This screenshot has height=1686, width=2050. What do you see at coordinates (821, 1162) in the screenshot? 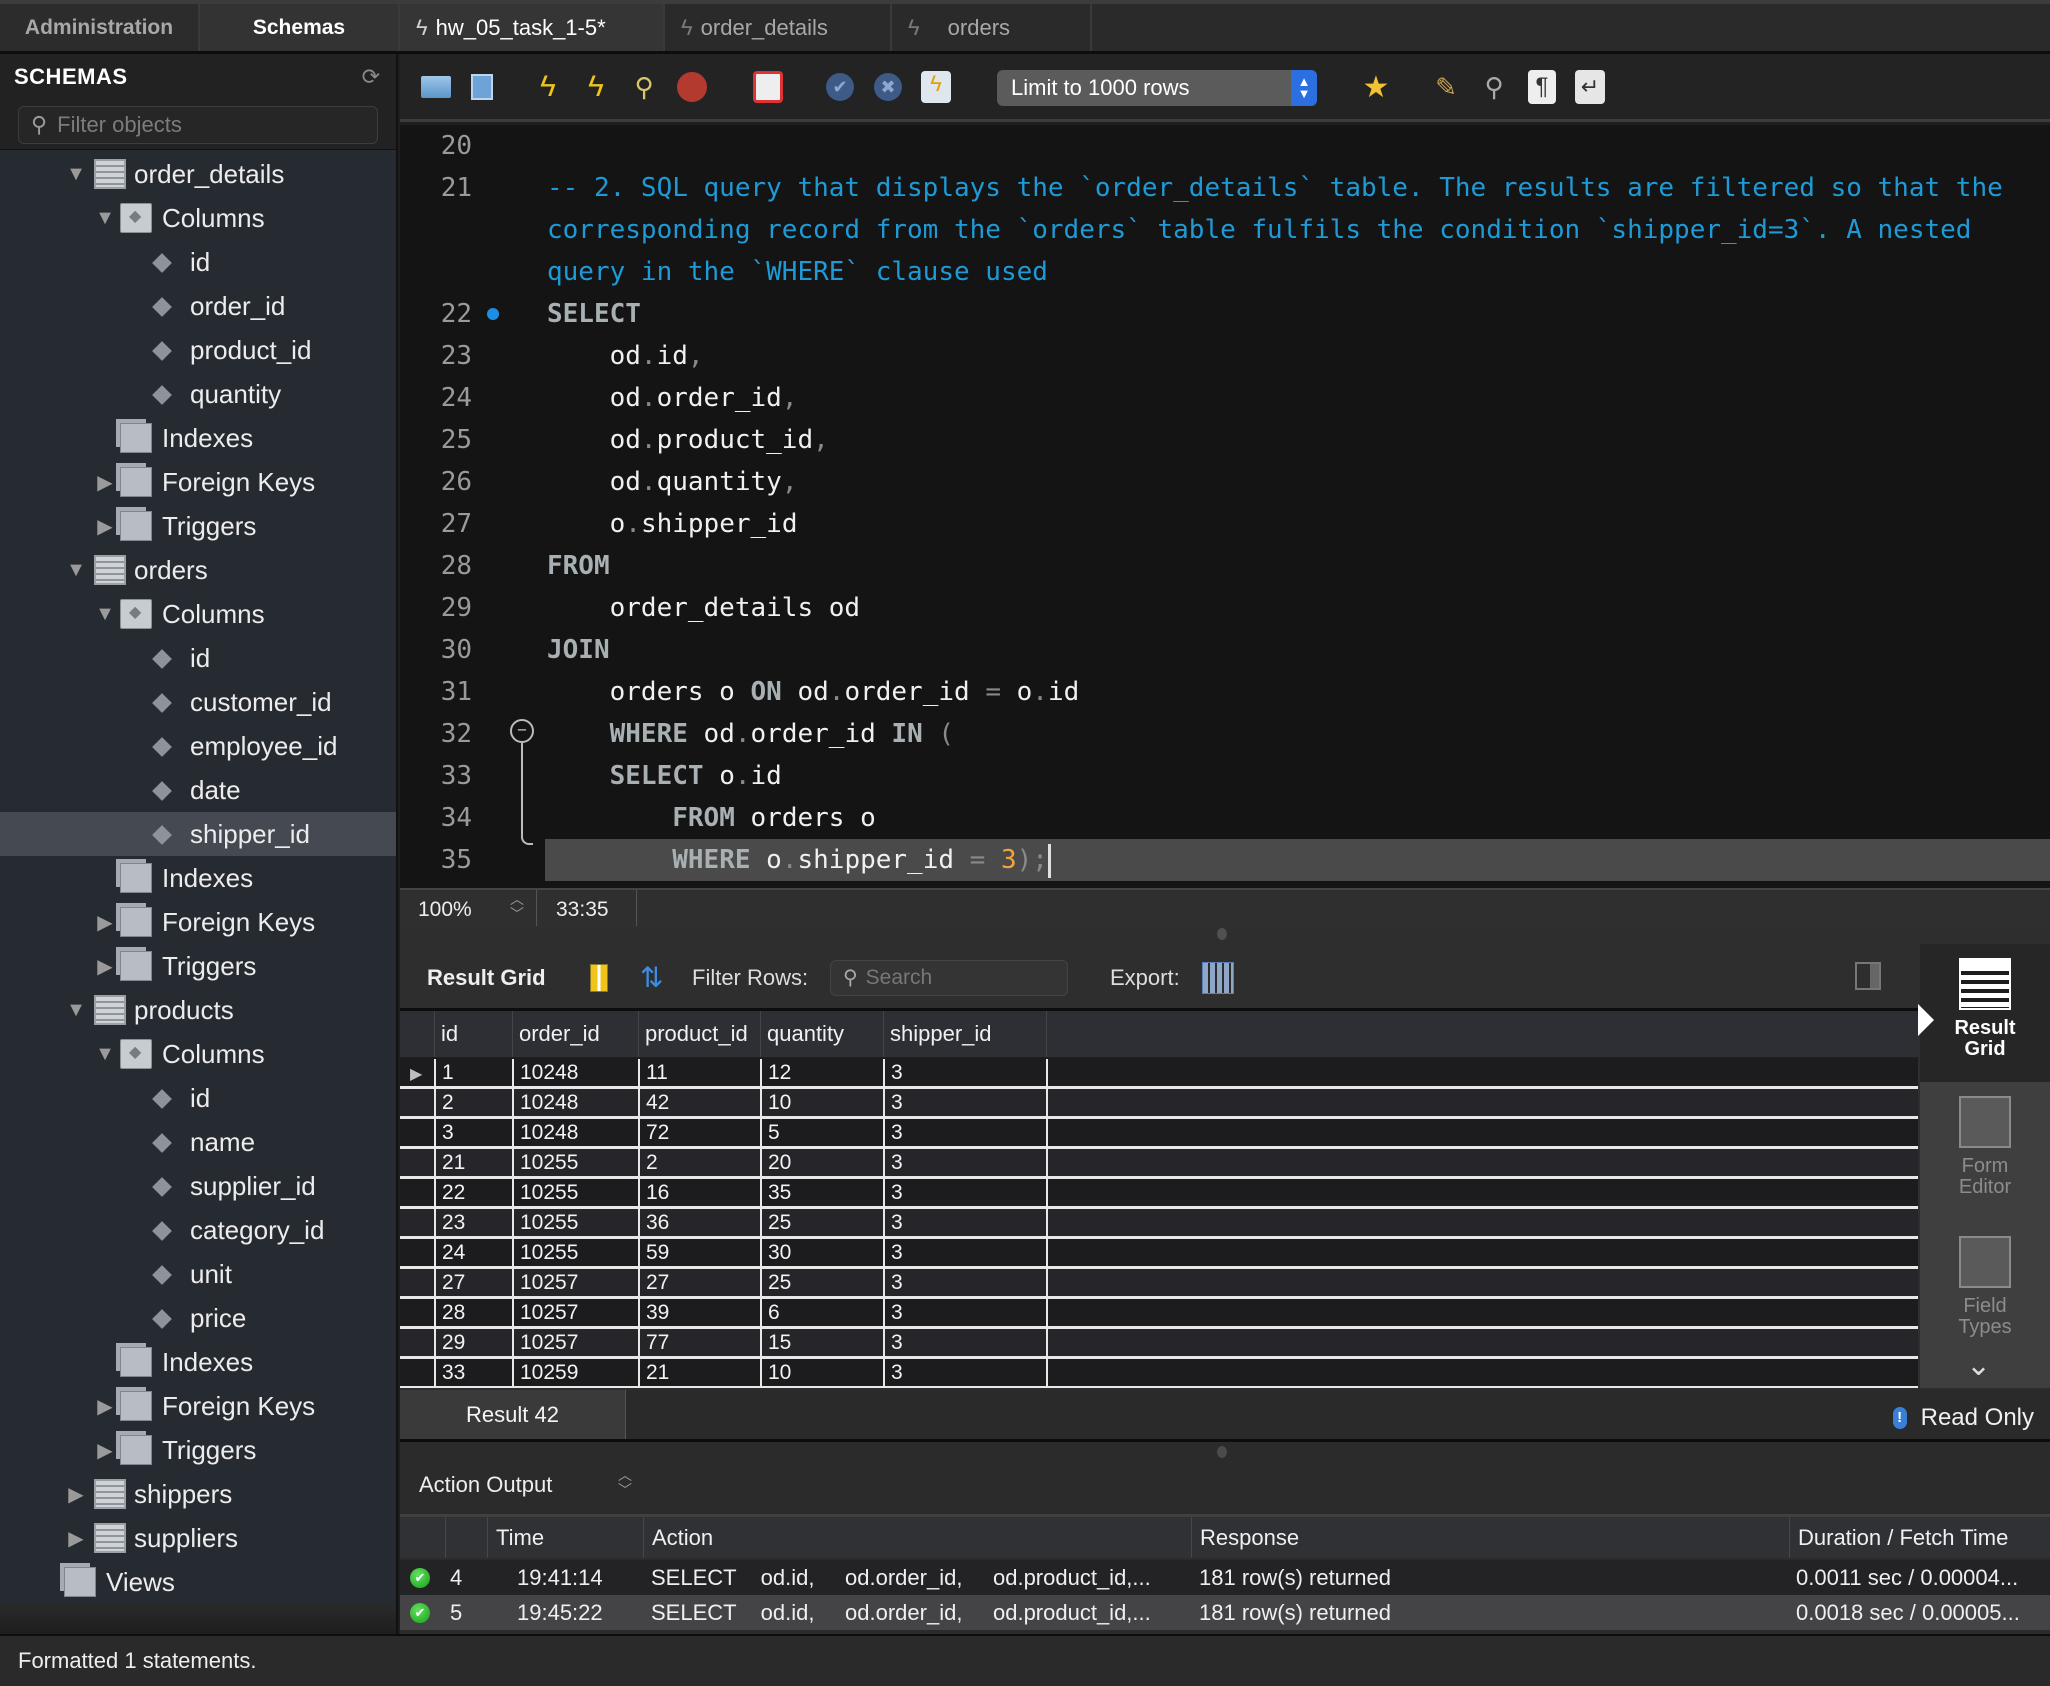
I see `table-cell: 20` at bounding box center [821, 1162].